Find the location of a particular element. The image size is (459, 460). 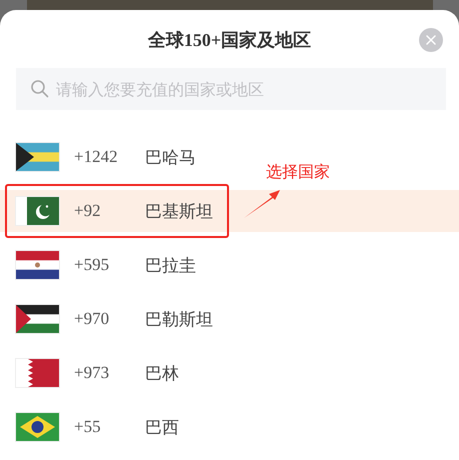

dial-code: +595 is located at coordinates (92, 265).